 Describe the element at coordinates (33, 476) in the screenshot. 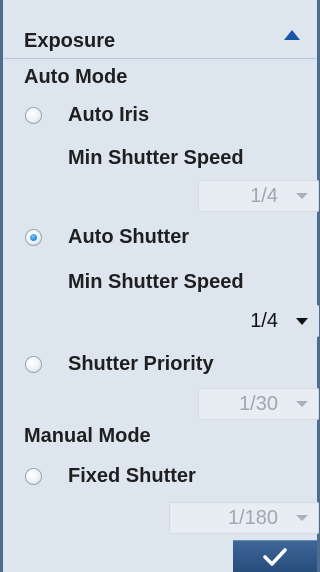

I see `fixed-shutter-radio` at that location.